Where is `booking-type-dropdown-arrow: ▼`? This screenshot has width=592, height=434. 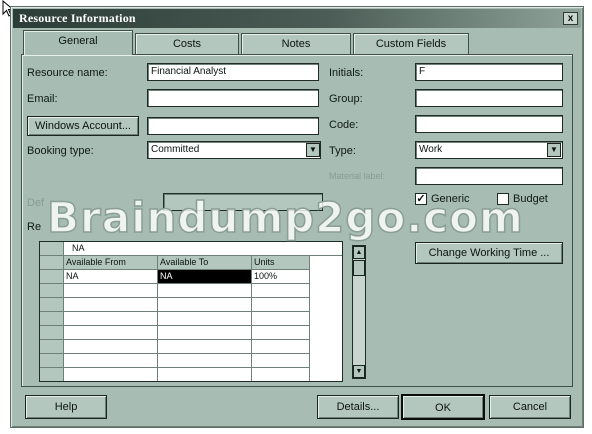 booking-type-dropdown-arrow: ▼ is located at coordinates (313, 150).